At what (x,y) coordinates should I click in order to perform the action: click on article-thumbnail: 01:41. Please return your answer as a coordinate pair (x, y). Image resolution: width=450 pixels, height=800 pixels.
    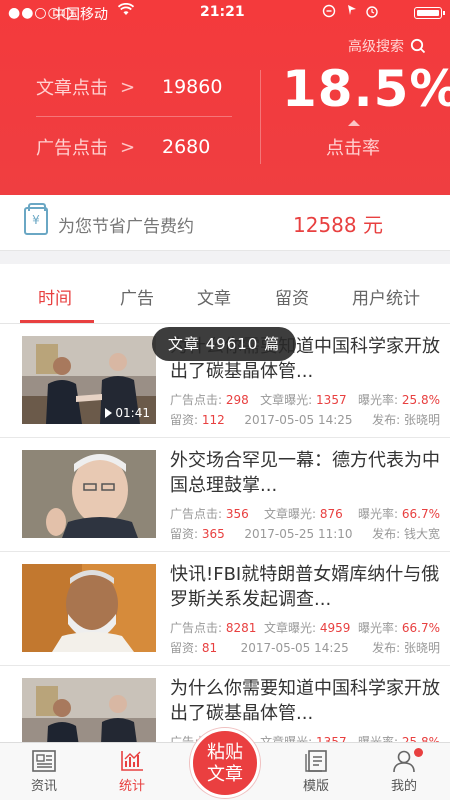
    Looking at the image, I should click on (89, 380).